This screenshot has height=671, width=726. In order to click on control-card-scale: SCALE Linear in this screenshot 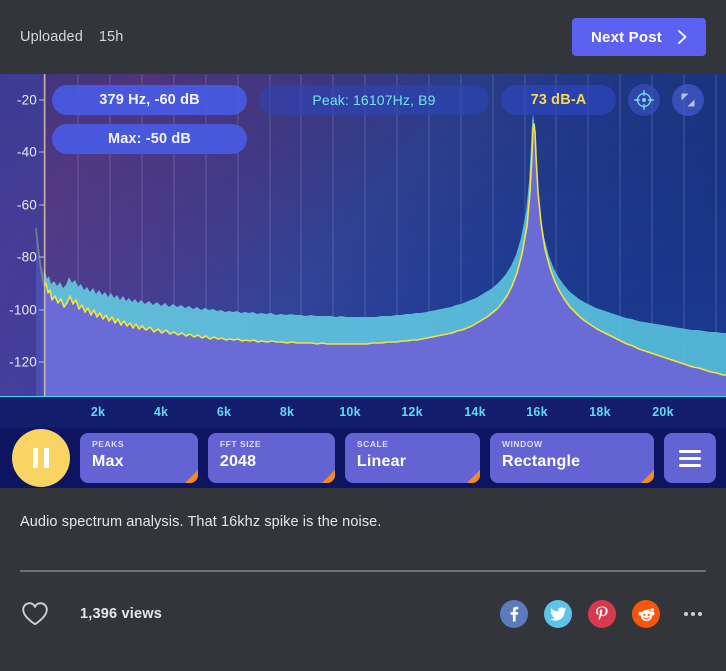, I will do `click(412, 458)`.